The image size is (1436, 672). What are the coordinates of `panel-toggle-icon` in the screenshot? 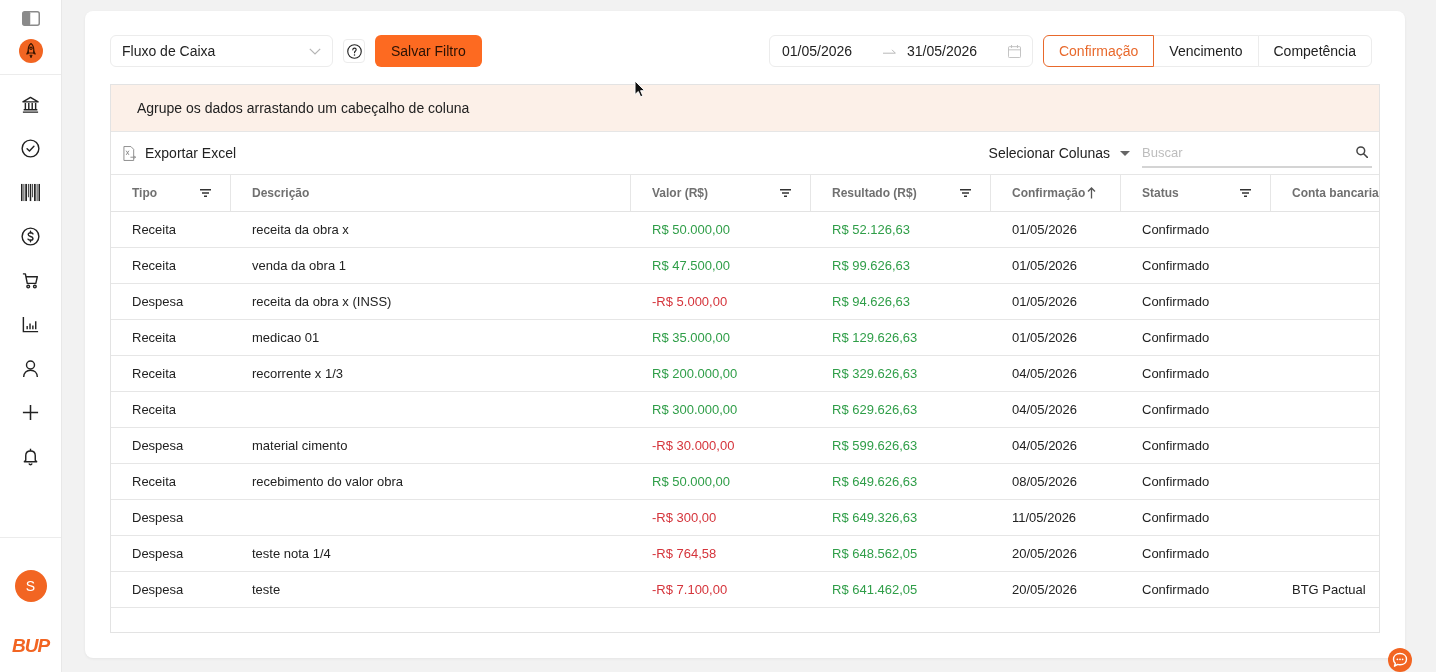 It's located at (30, 18).